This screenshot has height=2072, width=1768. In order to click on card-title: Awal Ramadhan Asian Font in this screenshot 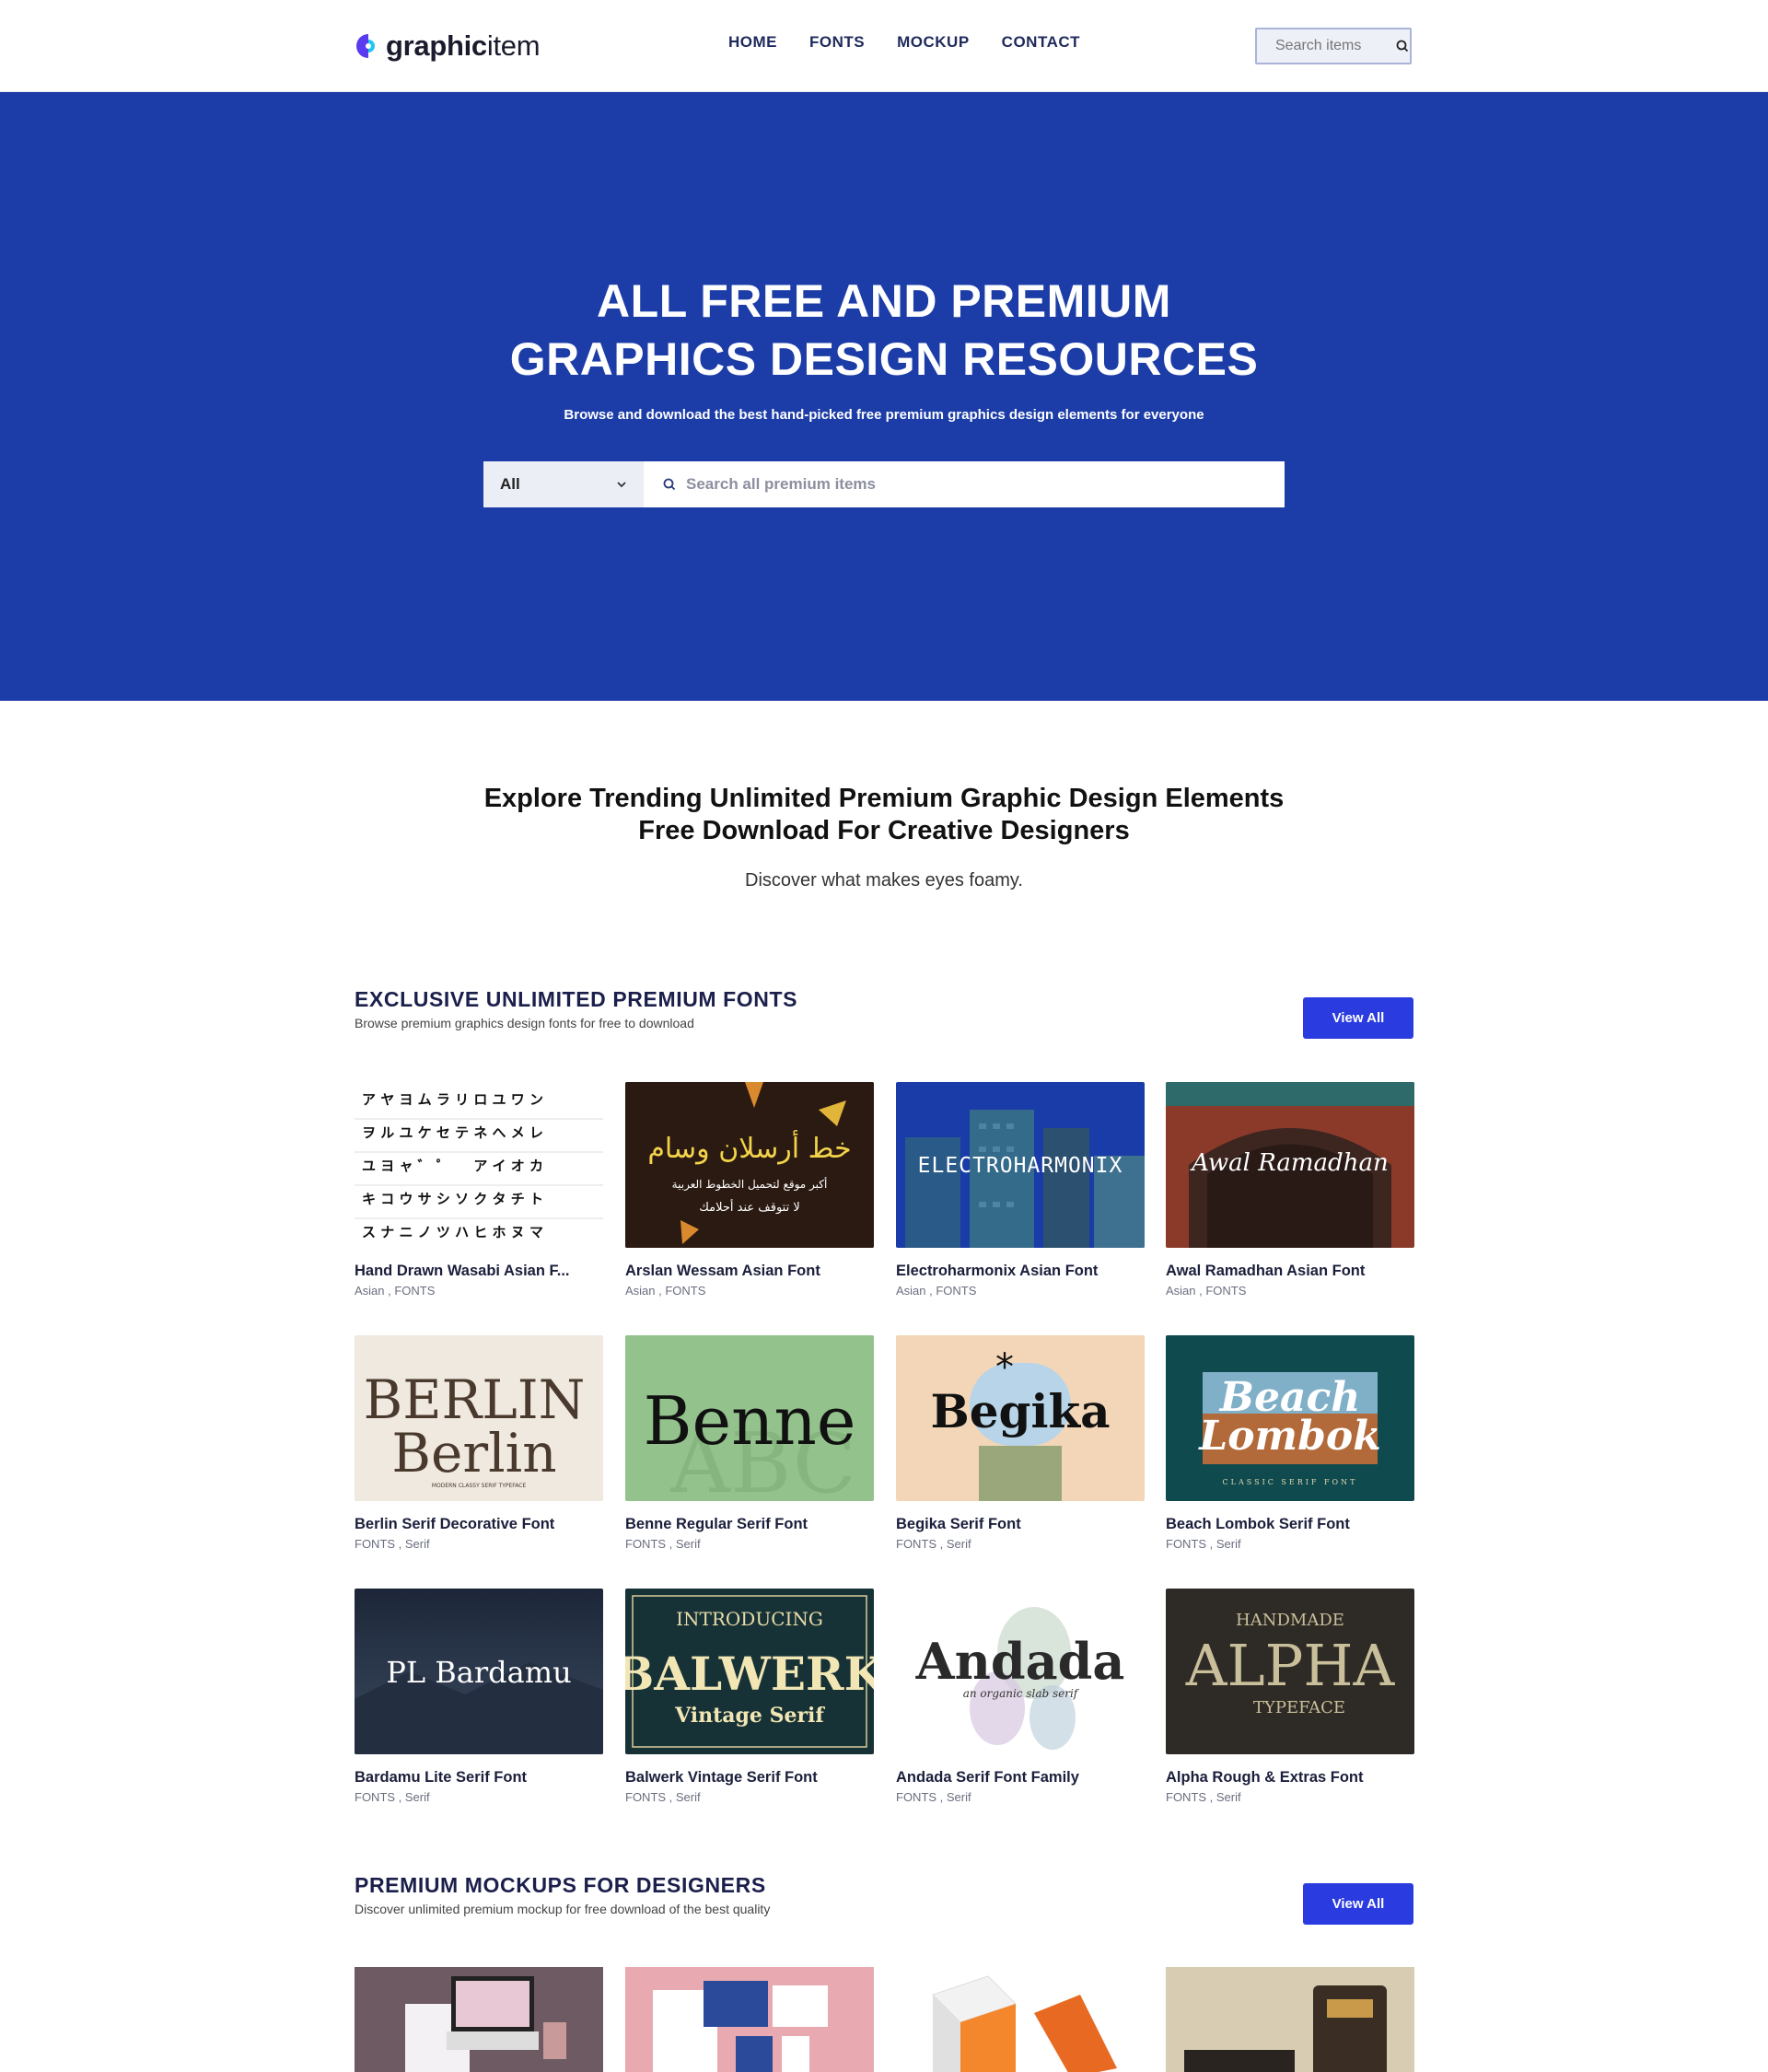, I will do `click(1290, 1271)`.